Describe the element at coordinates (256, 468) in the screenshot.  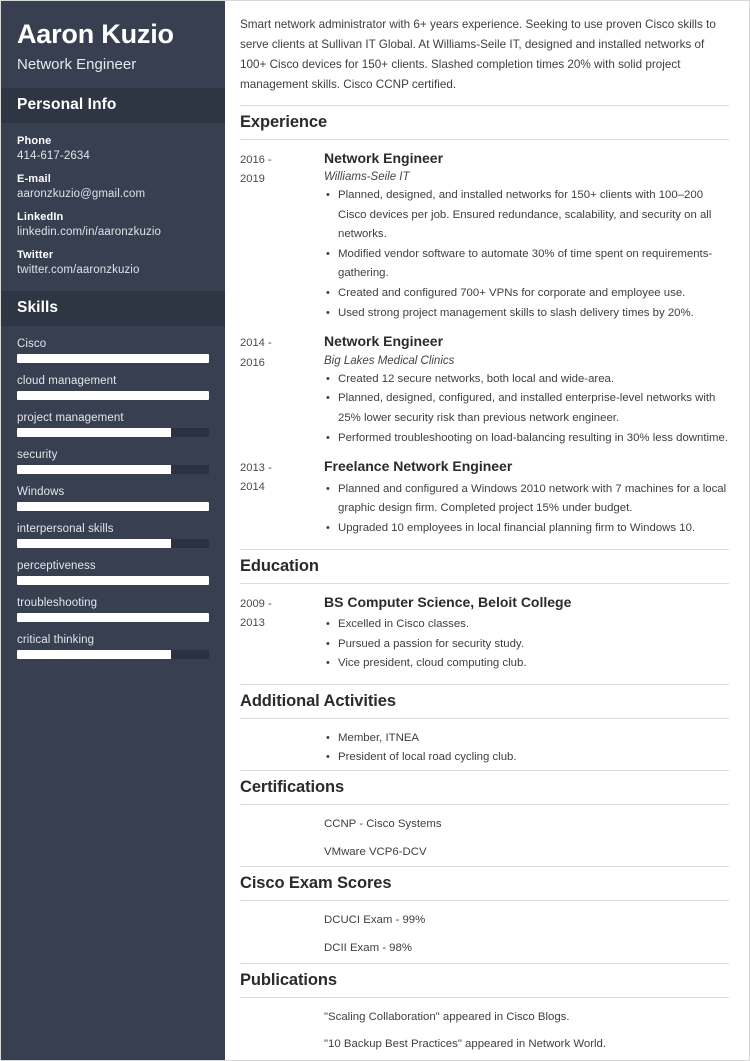
I see `entry-date-from: 2013 -` at that location.